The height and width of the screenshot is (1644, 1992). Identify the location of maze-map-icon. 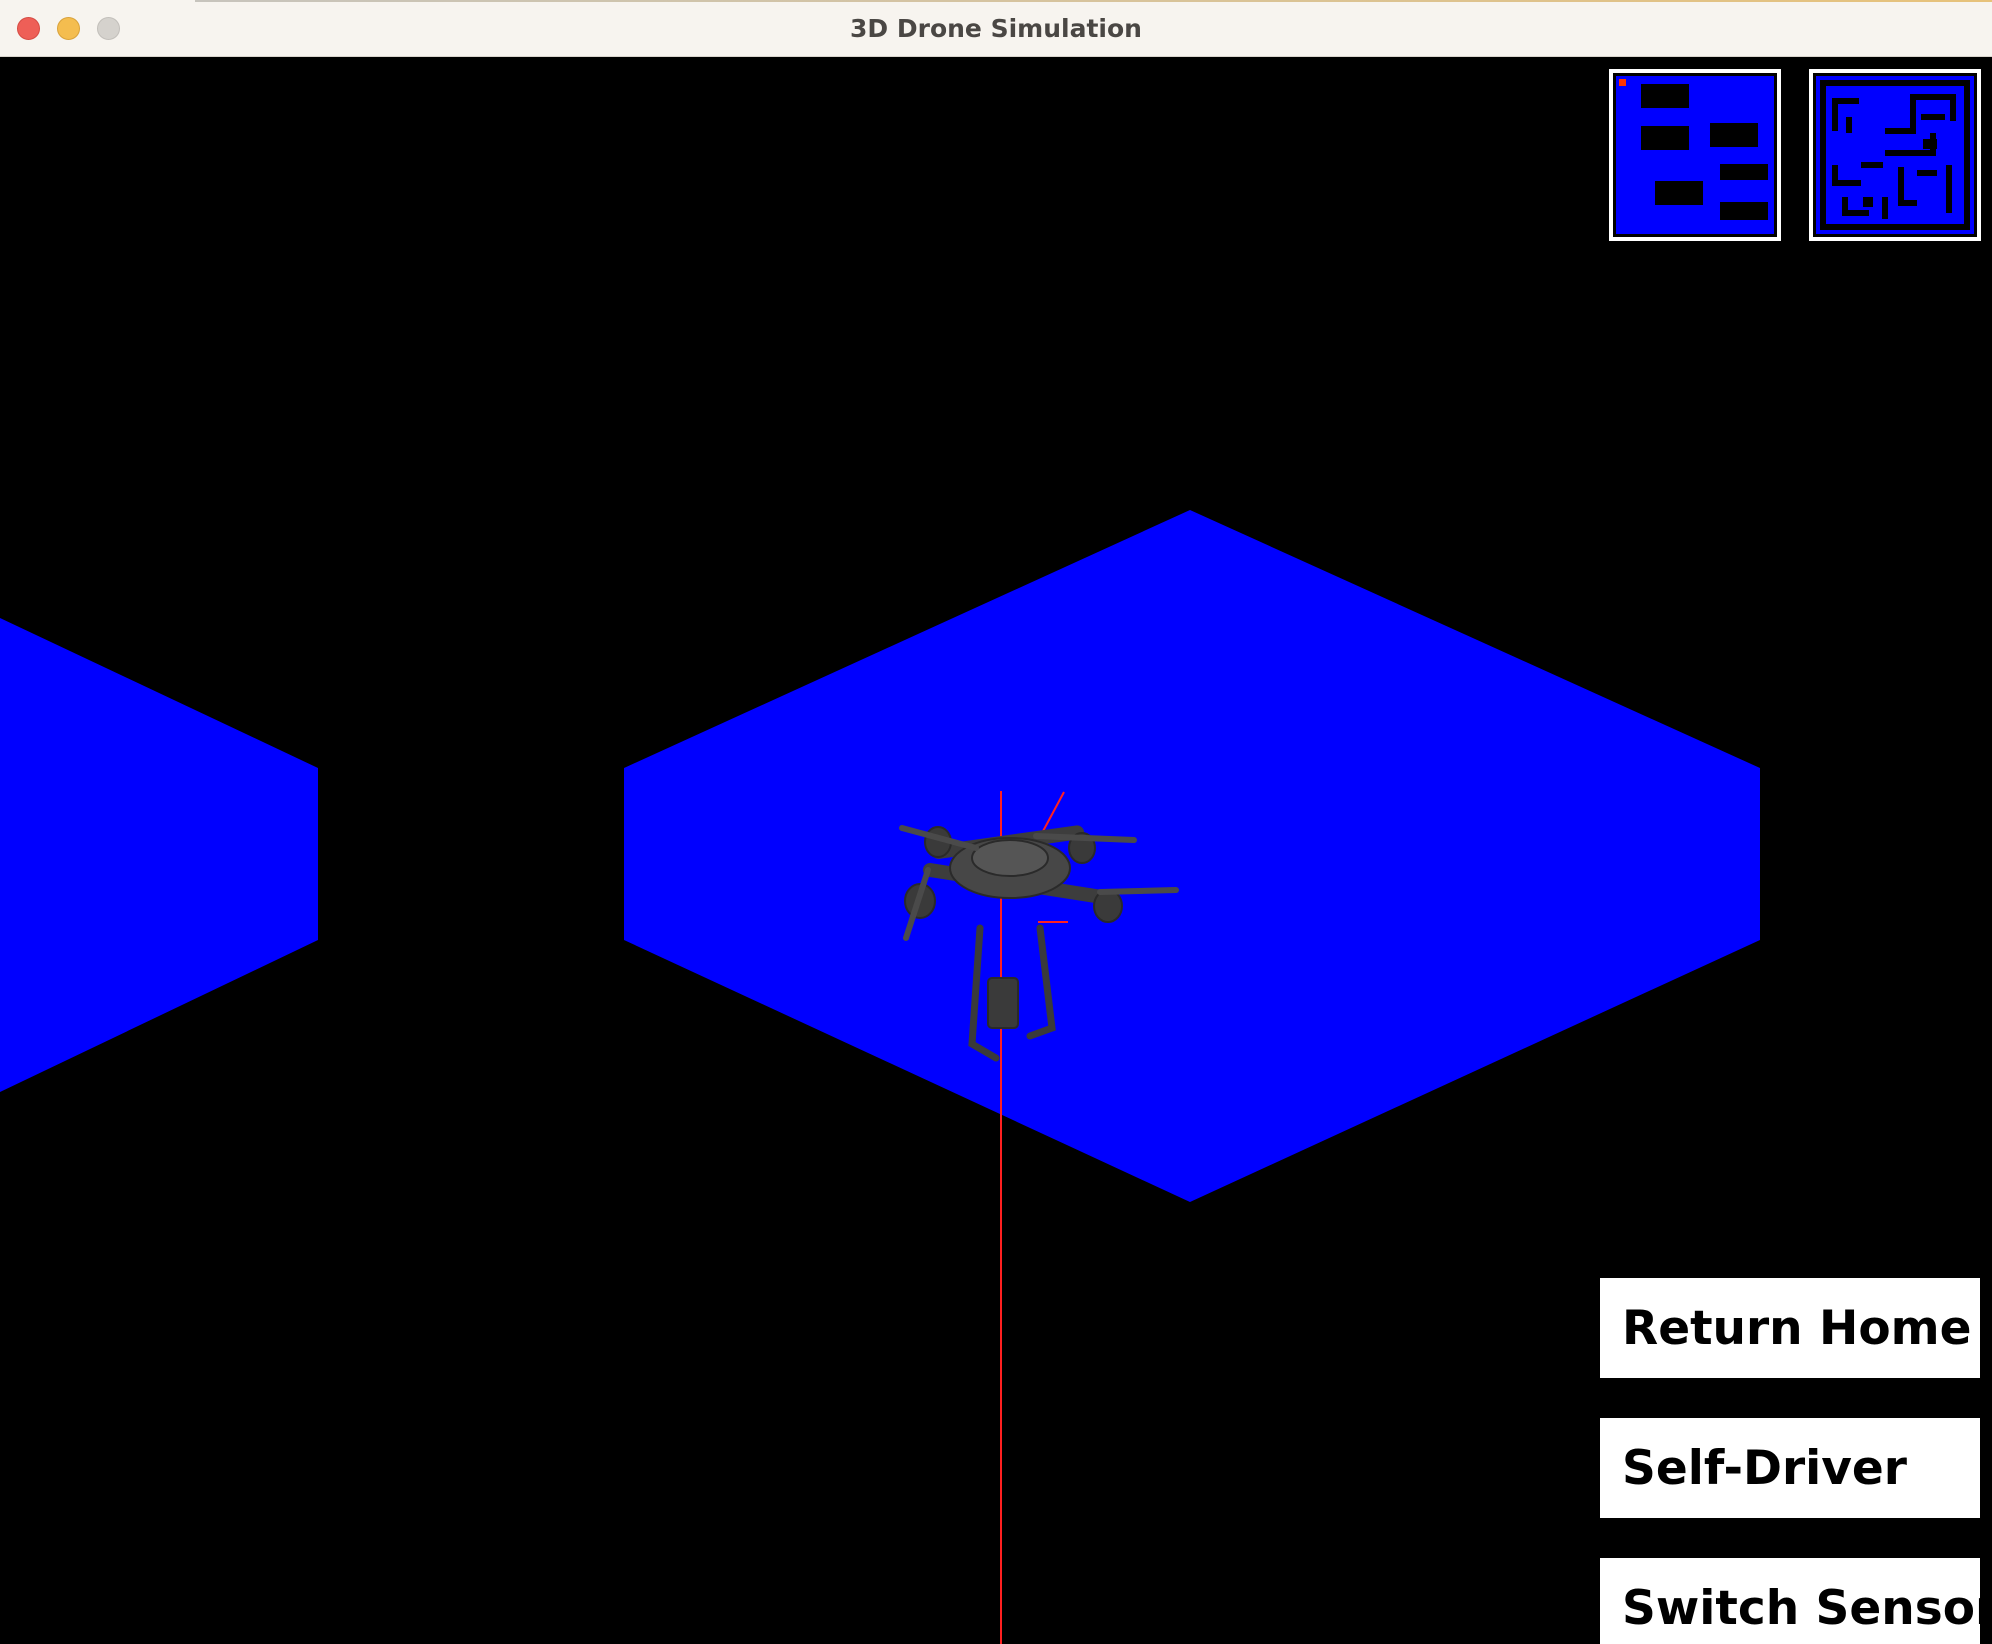
(1895, 155).